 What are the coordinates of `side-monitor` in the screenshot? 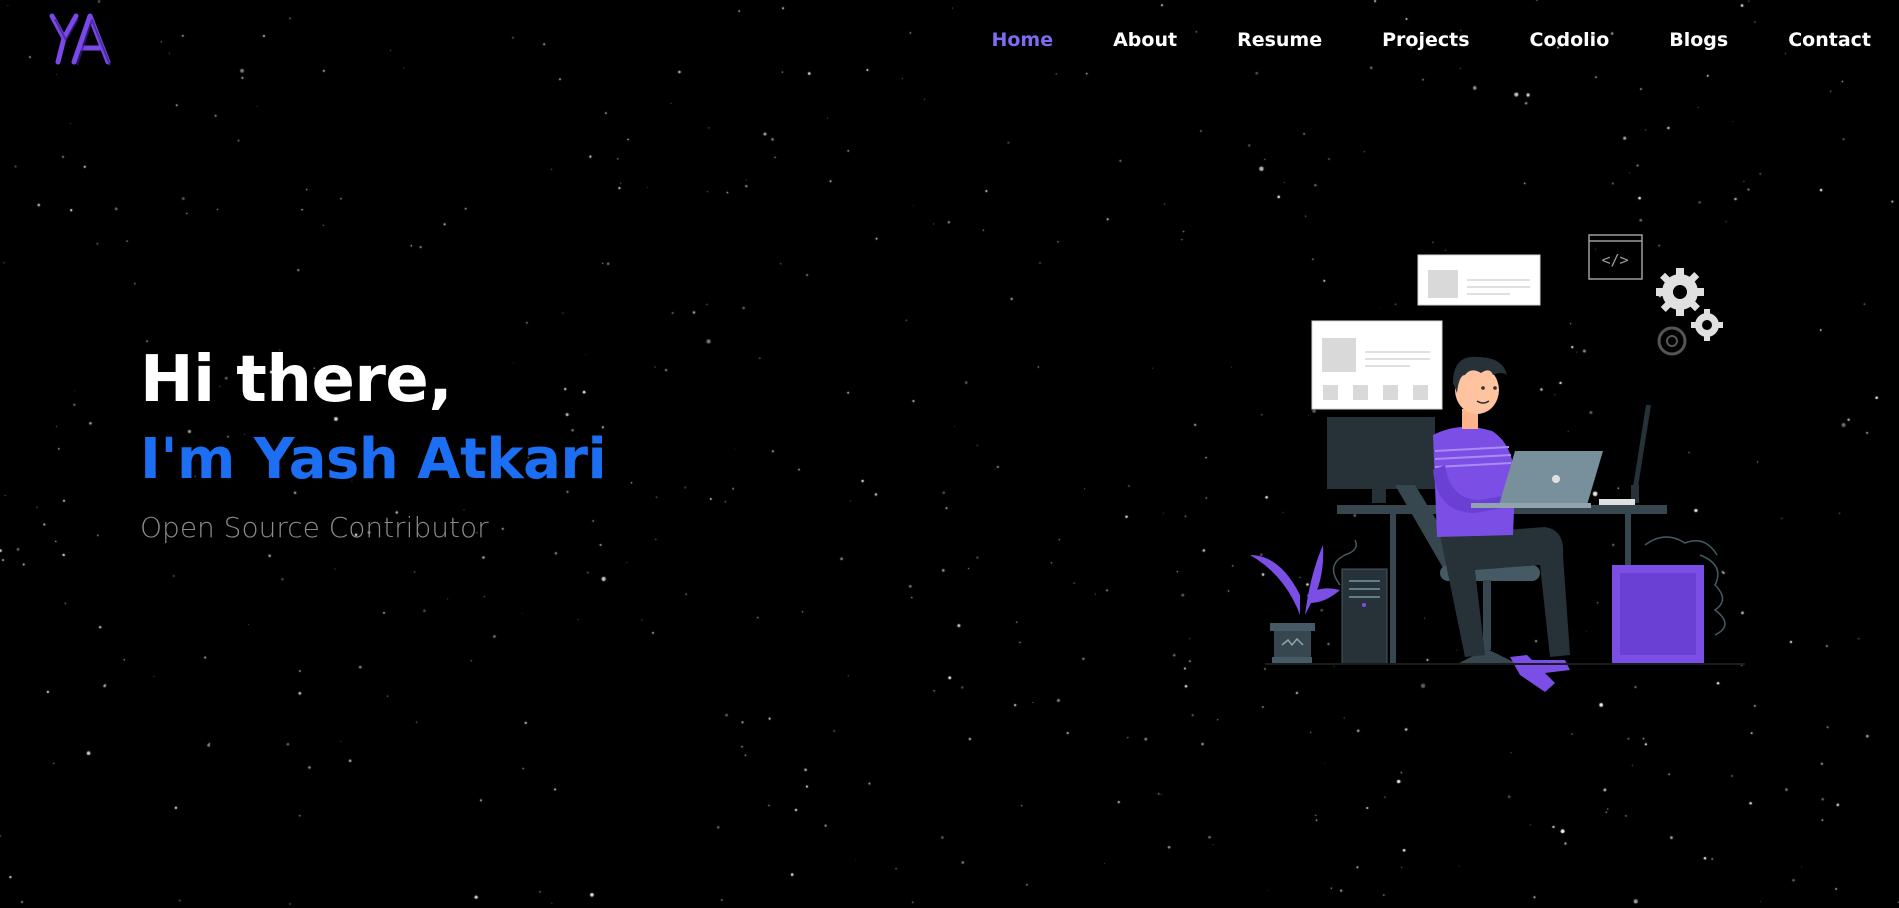 It's located at (1625, 455).